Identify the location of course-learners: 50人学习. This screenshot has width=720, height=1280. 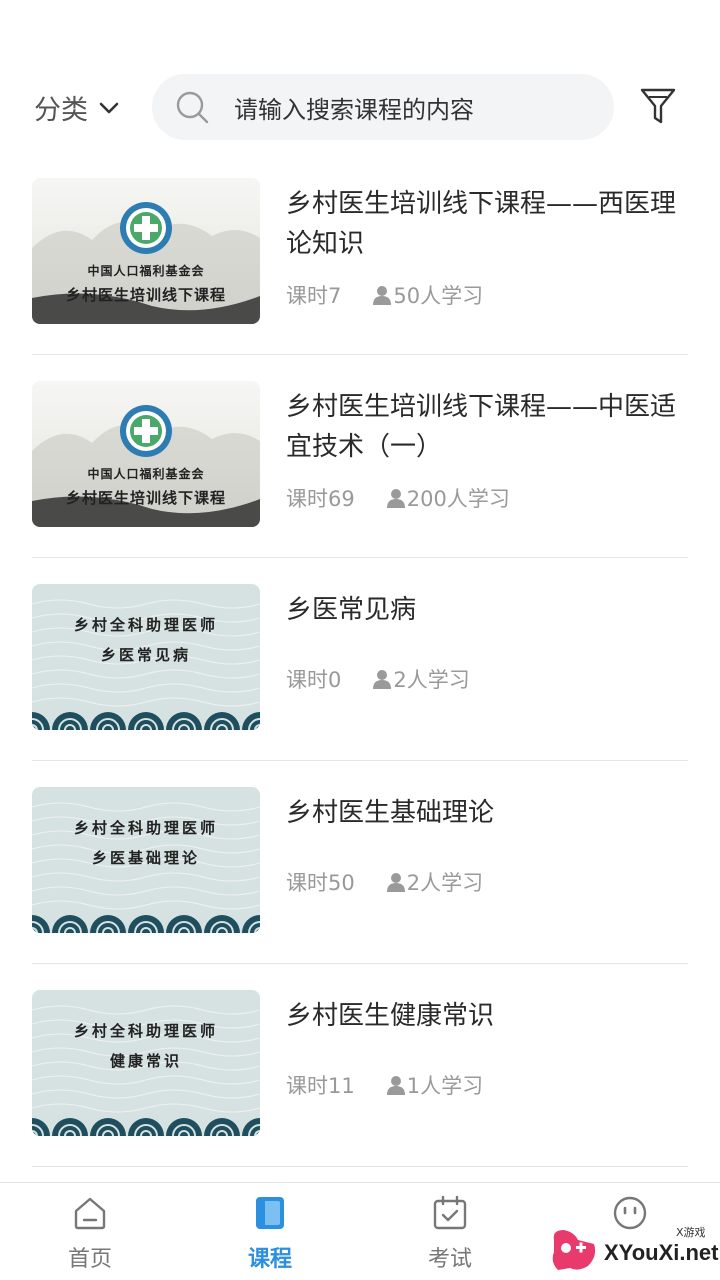
(438, 296).